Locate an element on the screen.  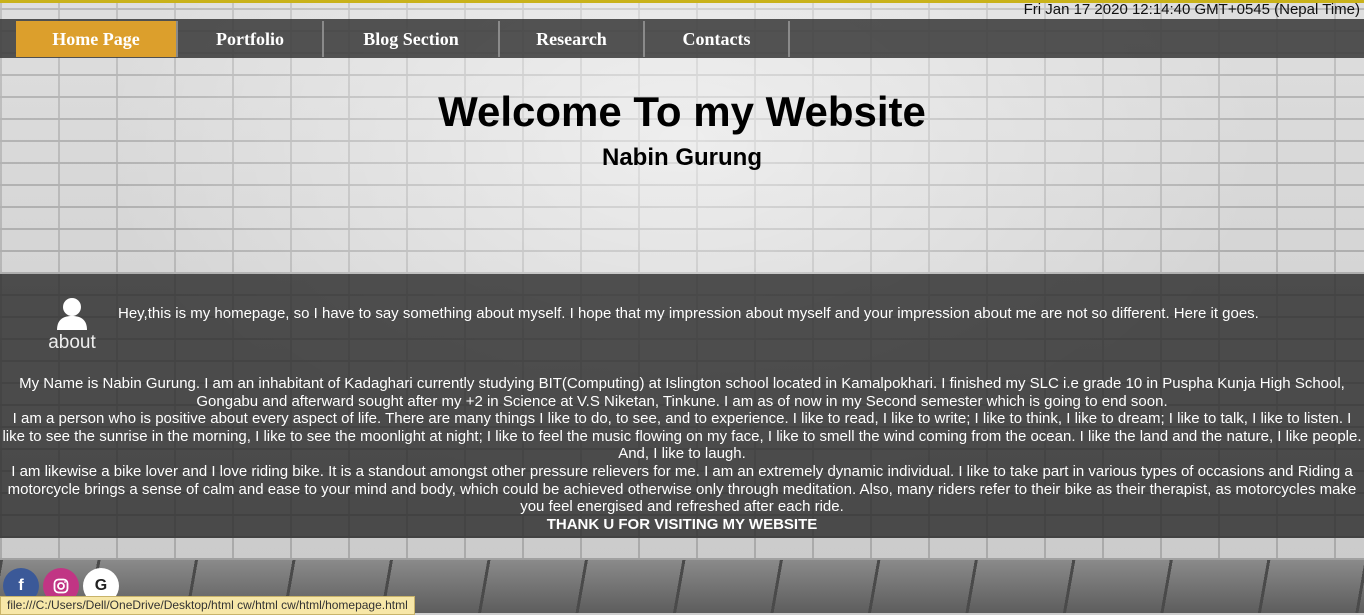
thank-you-text: THANK U FOR VISITING MY WEBSITE is located at coordinates (682, 524).